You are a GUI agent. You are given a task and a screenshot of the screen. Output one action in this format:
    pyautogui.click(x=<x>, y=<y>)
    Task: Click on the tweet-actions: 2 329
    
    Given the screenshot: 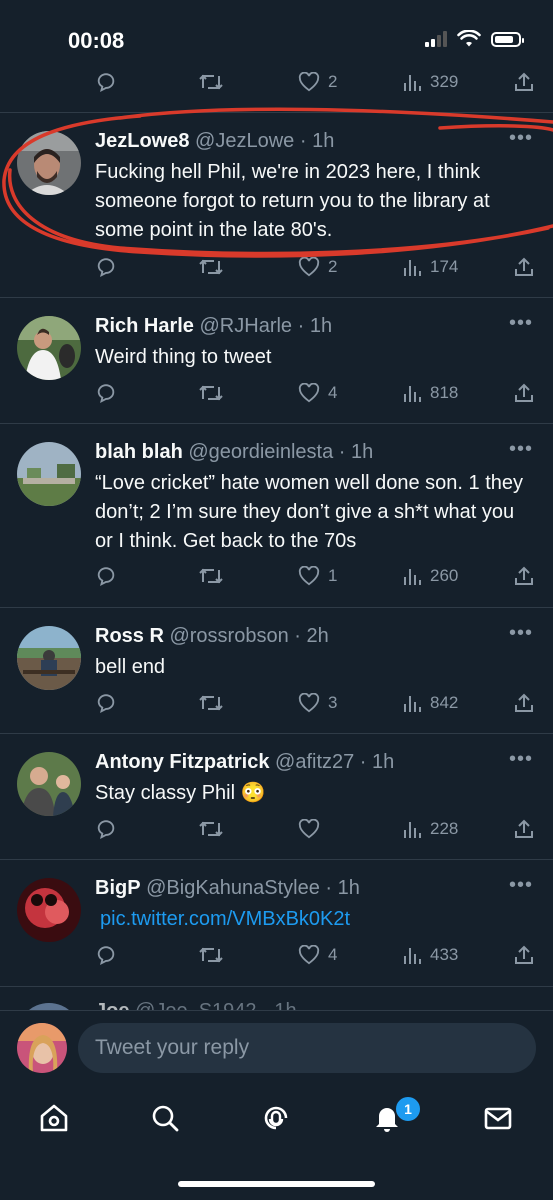 What is the action you would take?
    pyautogui.click(x=315, y=82)
    